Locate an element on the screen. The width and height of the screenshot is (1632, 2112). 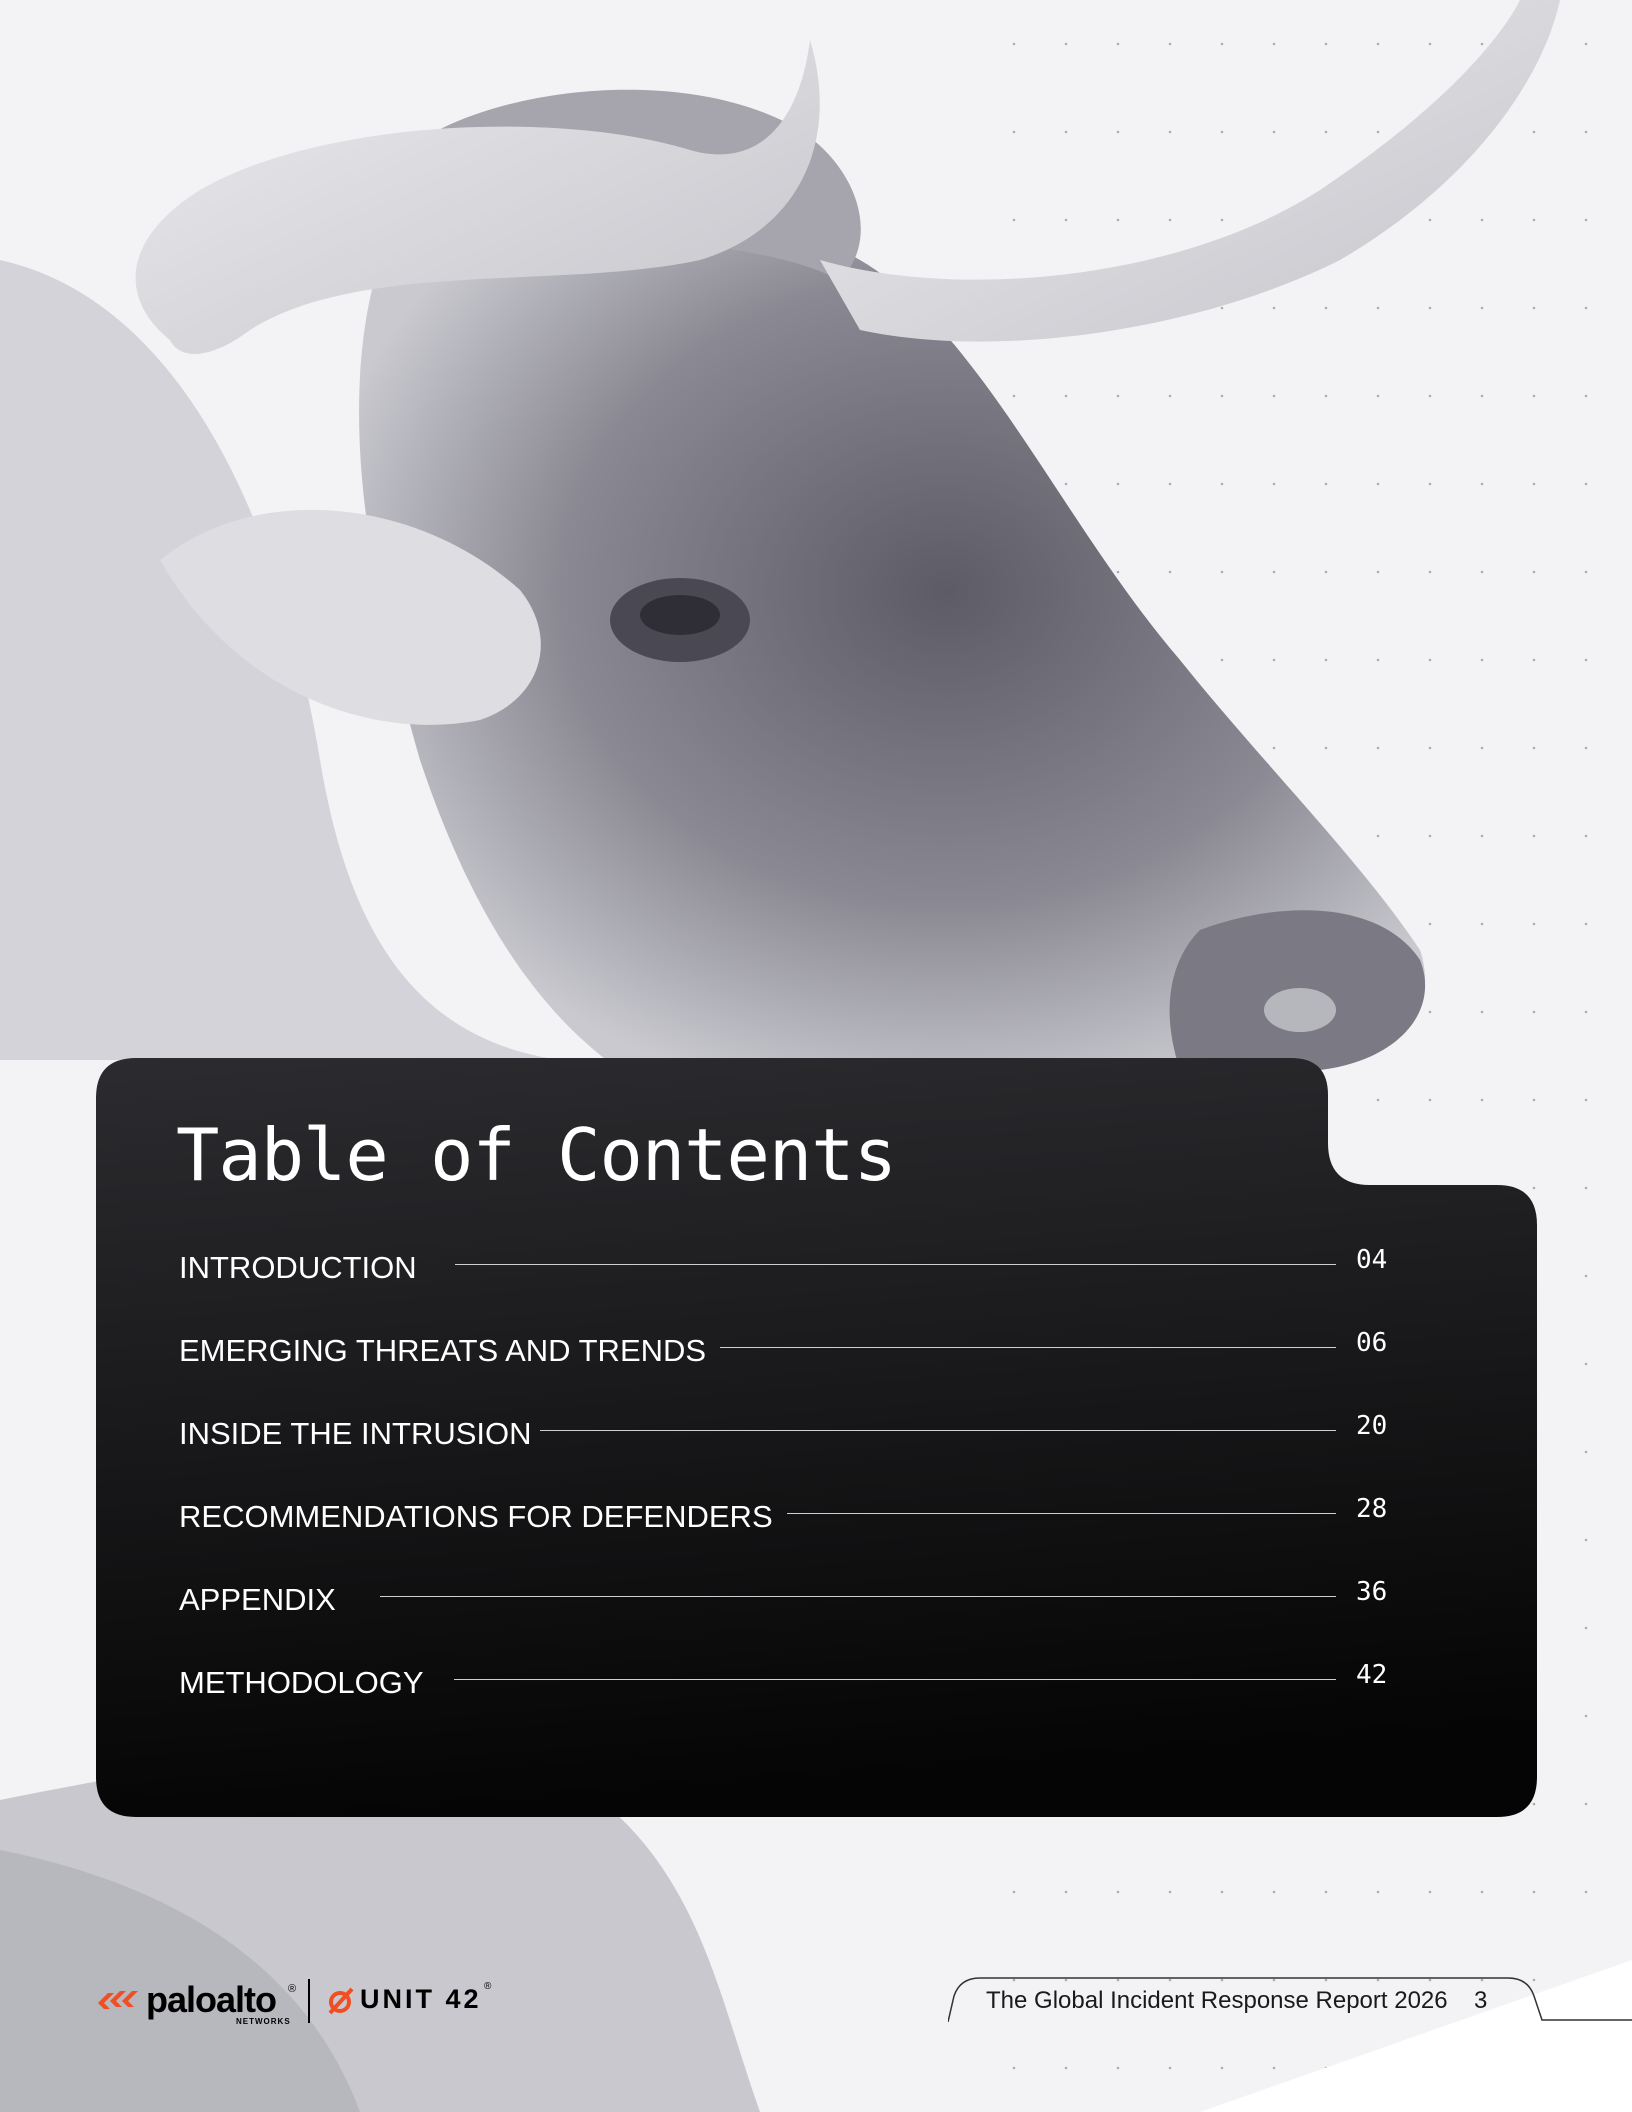
toc-item-recommendations: RECOMMENDATIONS FOR DEFENDERS 28 is located at coordinates (785, 1515).